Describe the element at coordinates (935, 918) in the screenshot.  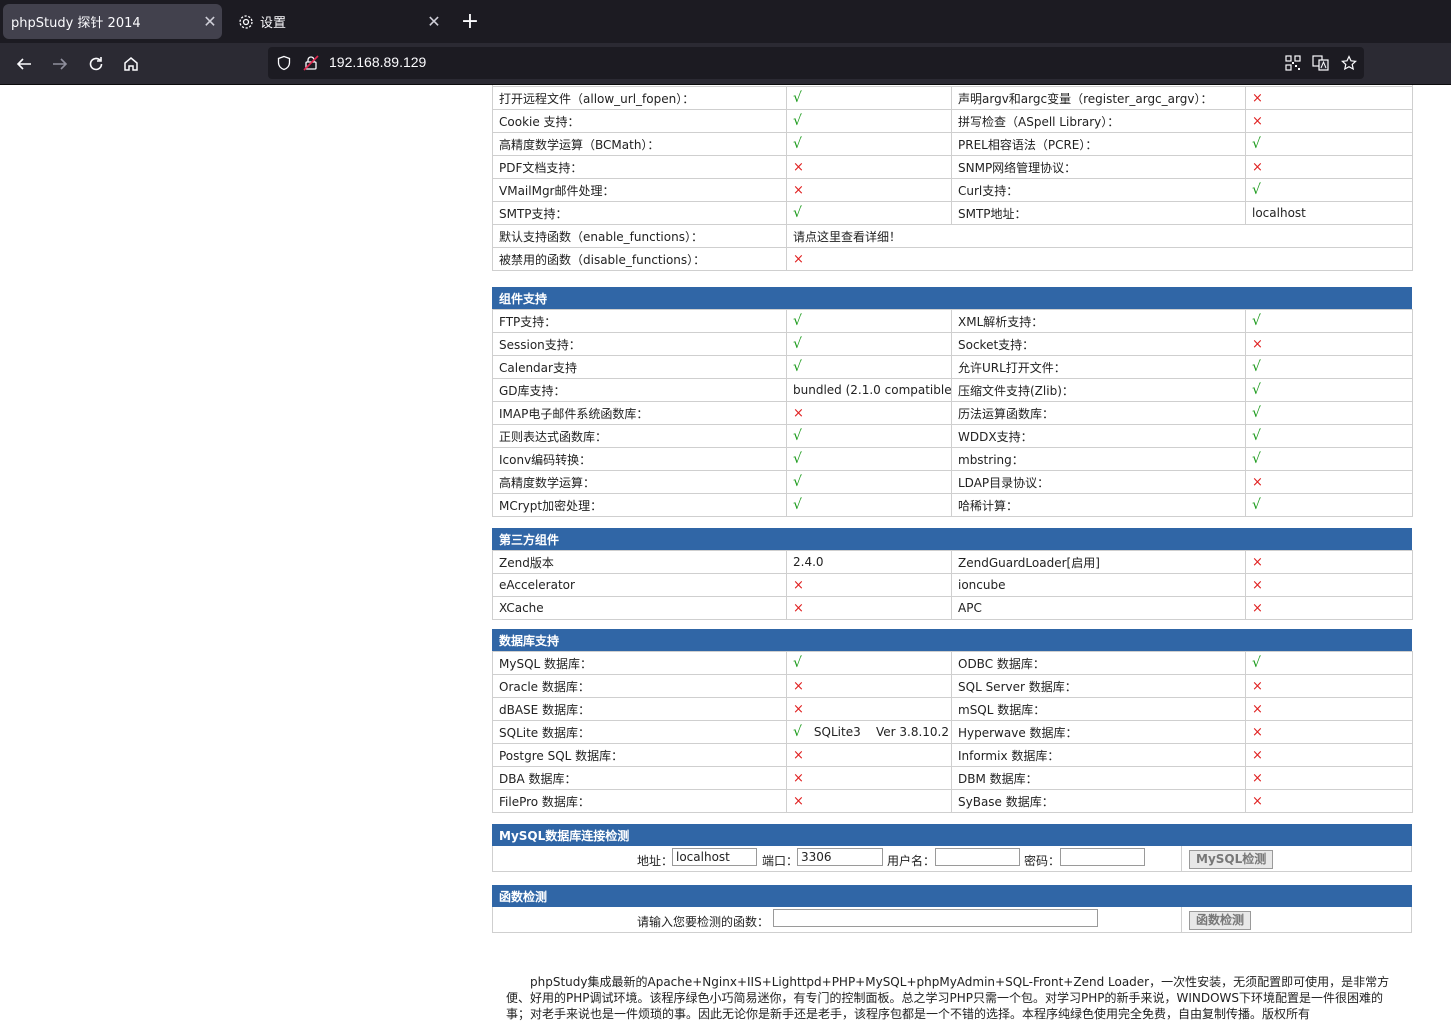
I see `function-input` at that location.